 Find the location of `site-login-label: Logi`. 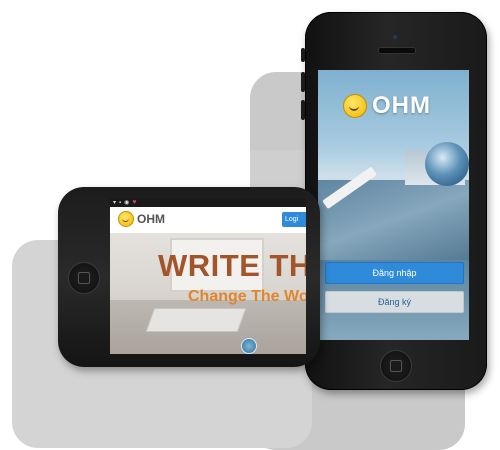

site-login-label: Logi is located at coordinates (292, 219).